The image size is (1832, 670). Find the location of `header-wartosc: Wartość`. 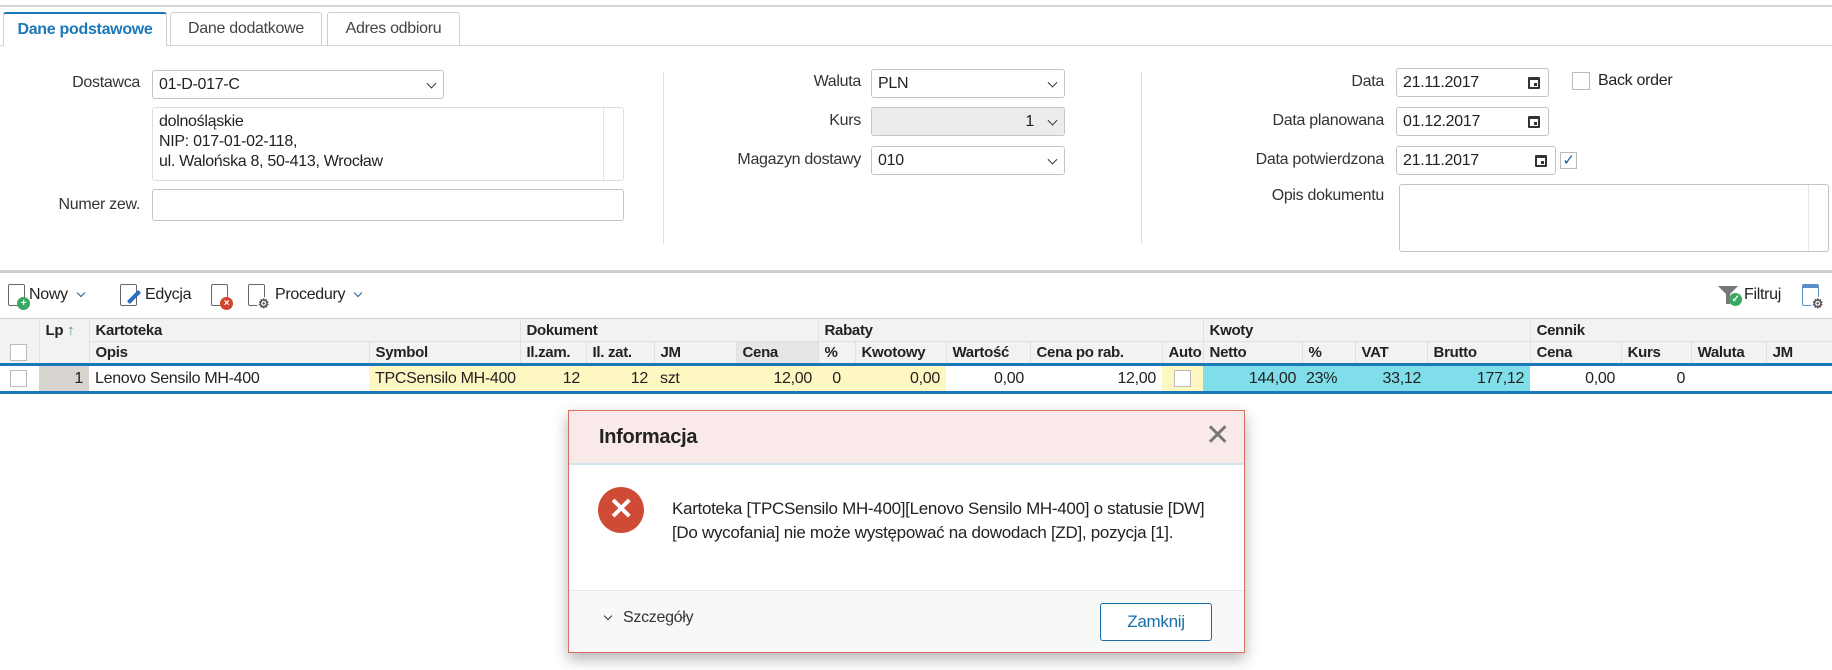

header-wartosc: Wartość is located at coordinates (988, 353).